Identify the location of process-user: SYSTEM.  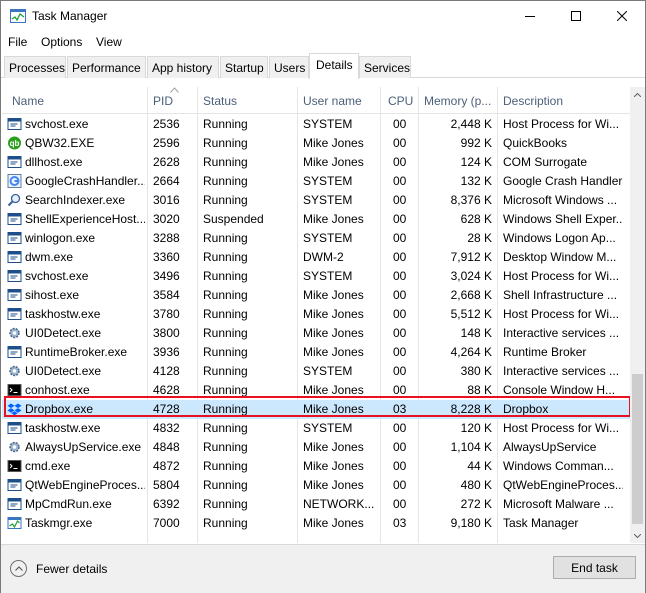
(328, 200).